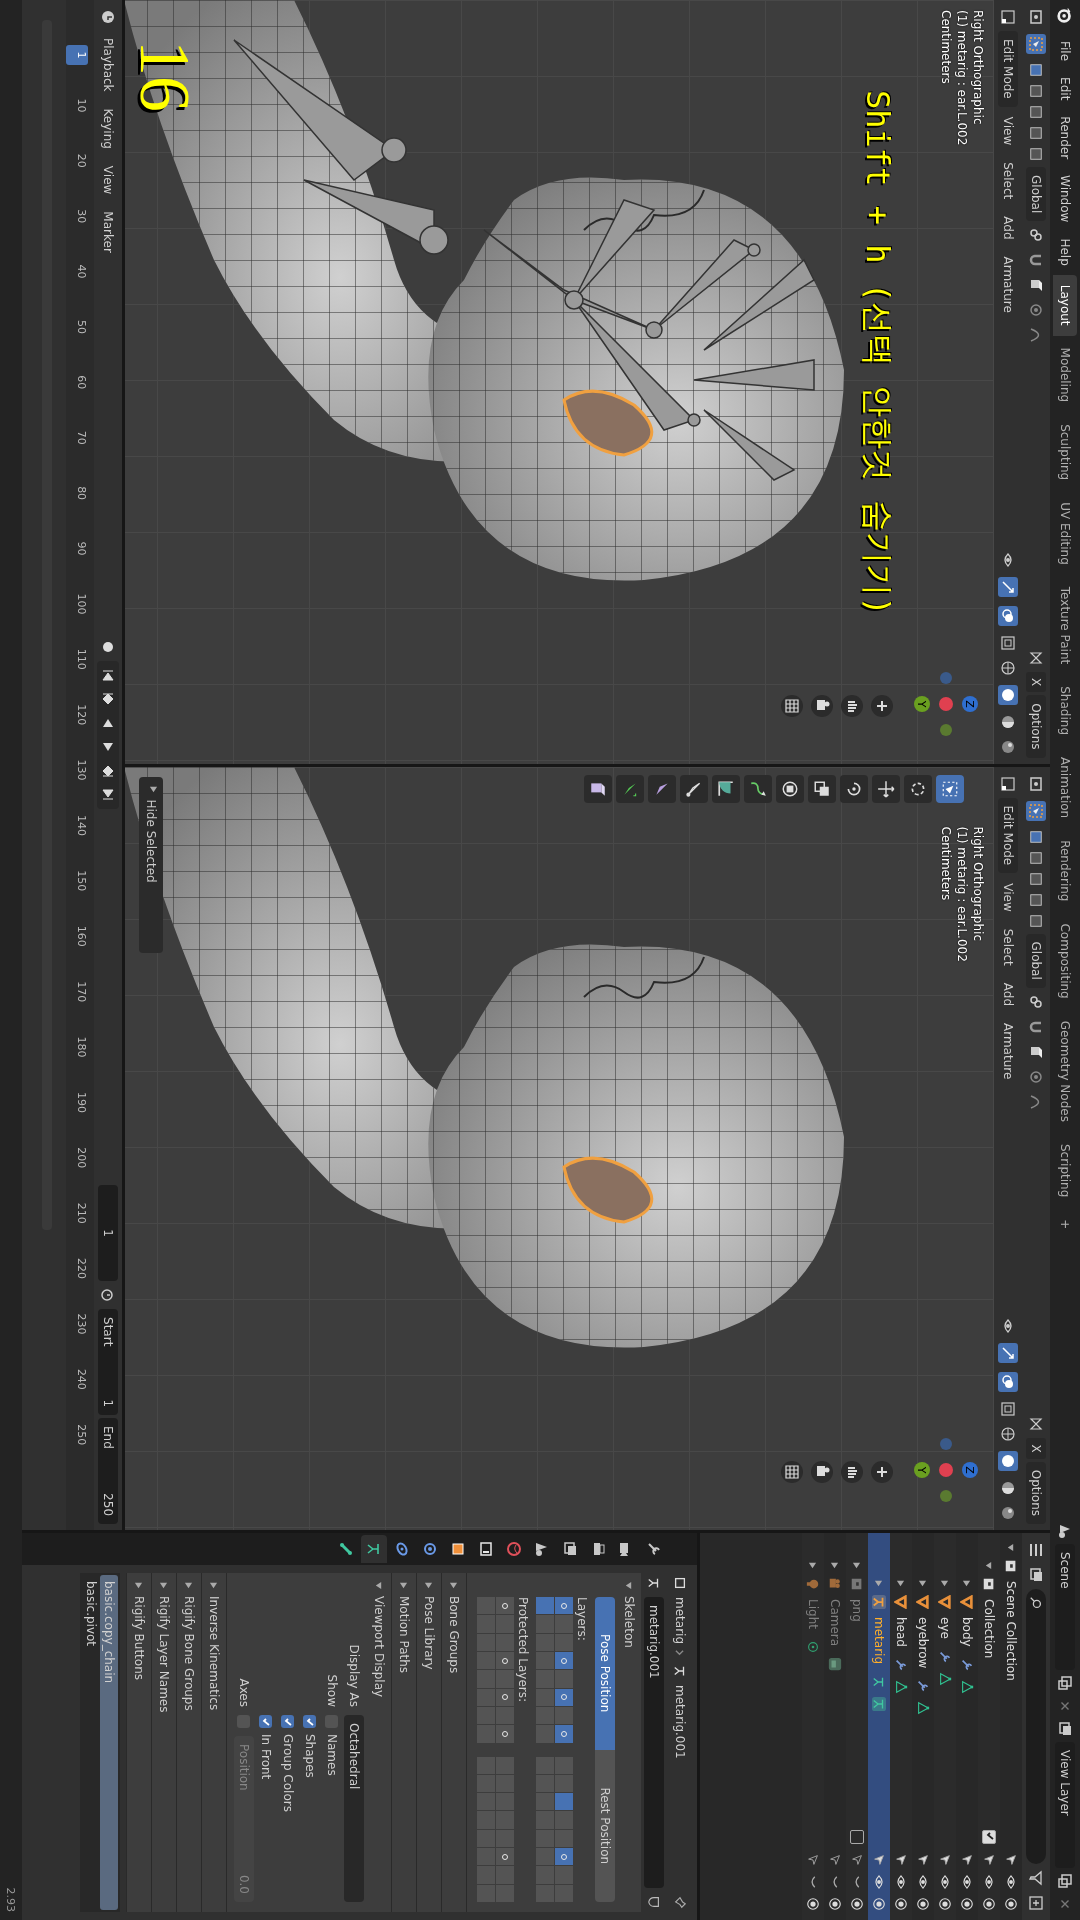  What do you see at coordinates (189, 1742) in the screenshot?
I see `panel-header: Rigify Bone Groups` at bounding box center [189, 1742].